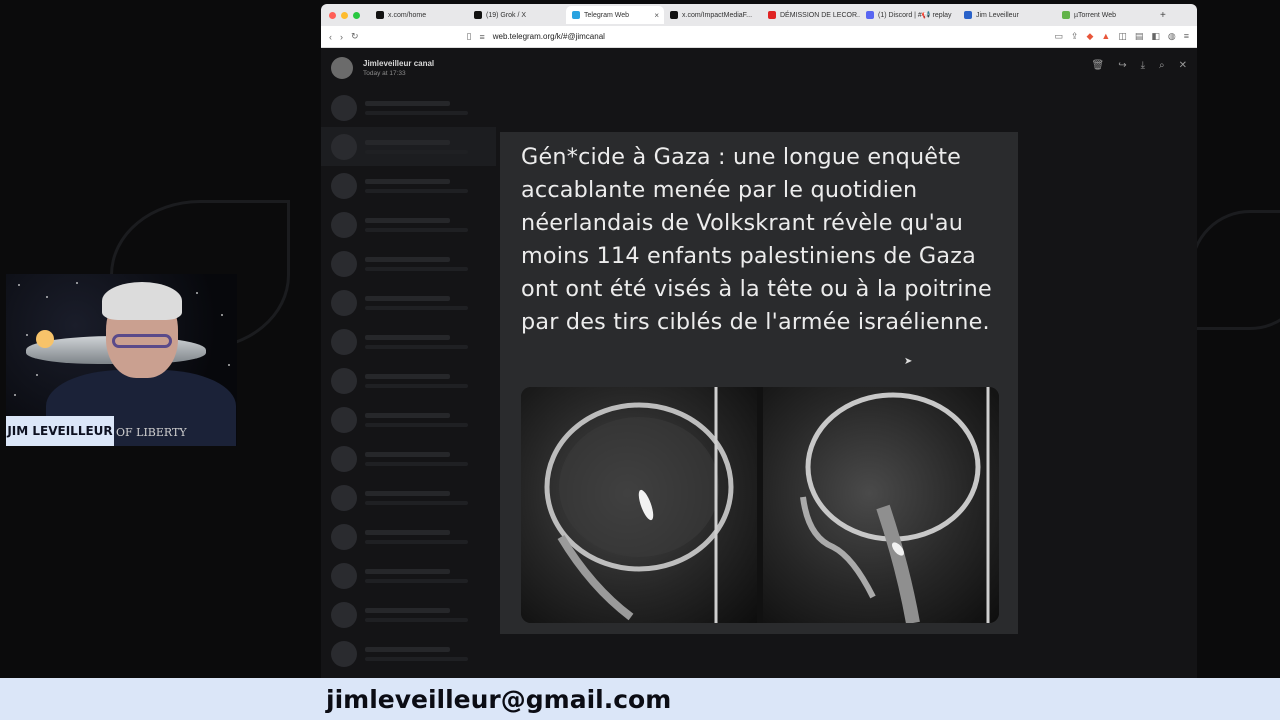 The width and height of the screenshot is (1280, 720). I want to click on reload-icon: ↻, so click(355, 36).